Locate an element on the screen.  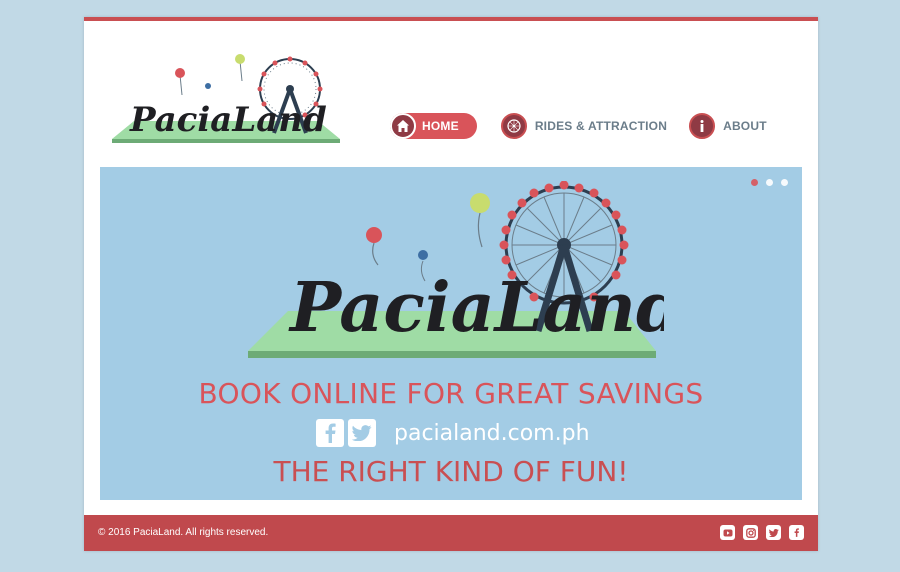
main-nav: HOME RIDES & ATTRACTION ABOUT is located at coordinates (589, 126).